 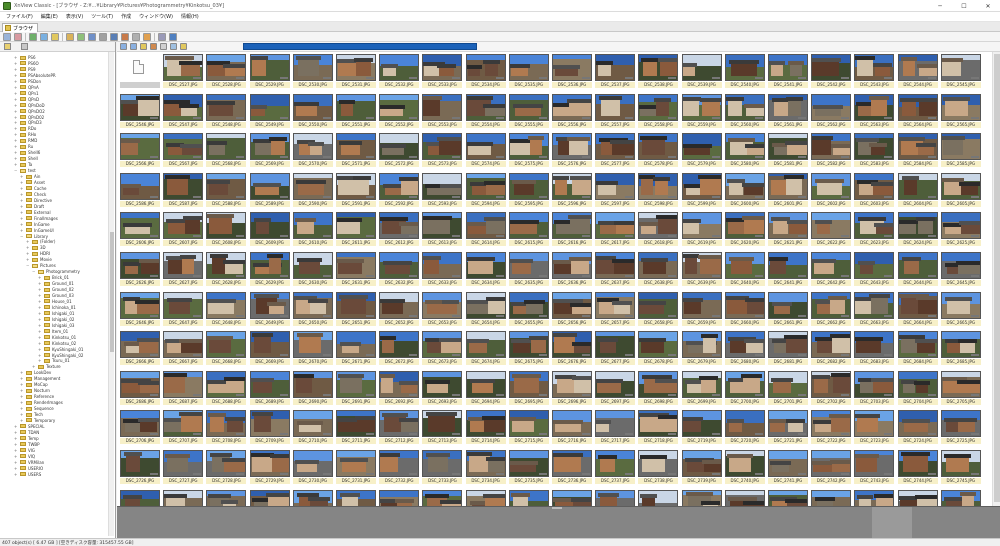 What do you see at coordinates (26, 432) in the screenshot?
I see `tree-item: + TDAN` at bounding box center [26, 432].